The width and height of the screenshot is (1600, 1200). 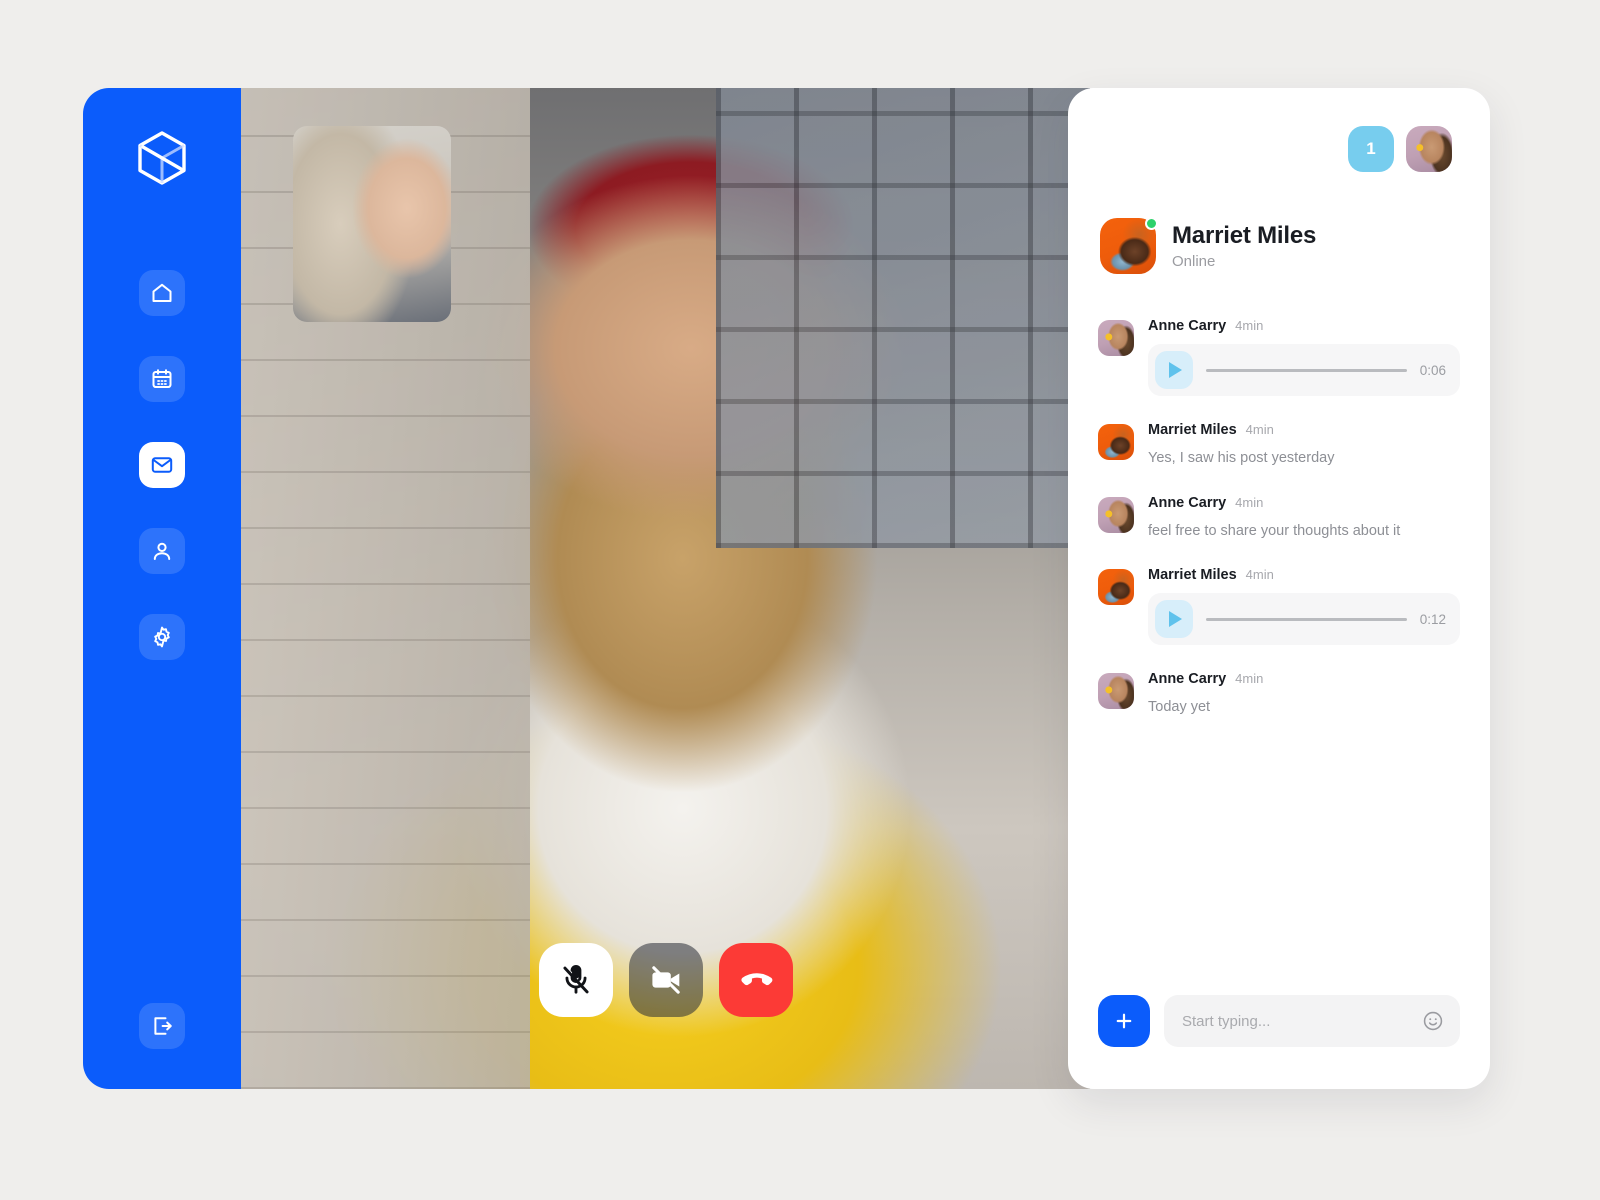 I want to click on end-call-button, so click(x=755, y=980).